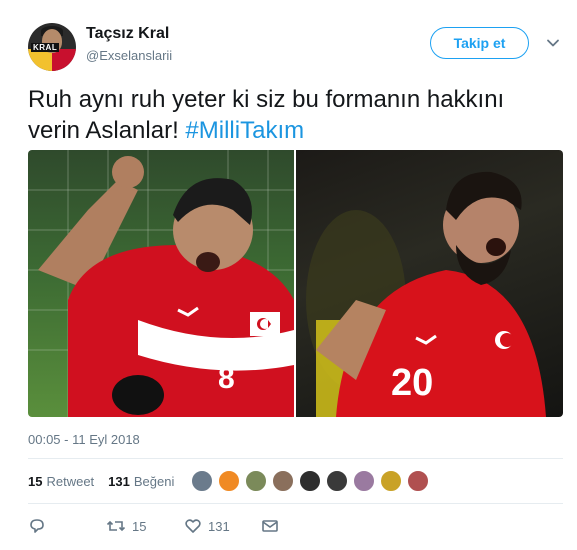 The height and width of the screenshot is (550, 577). What do you see at coordinates (37, 526) in the screenshot?
I see `reply-icon` at bounding box center [37, 526].